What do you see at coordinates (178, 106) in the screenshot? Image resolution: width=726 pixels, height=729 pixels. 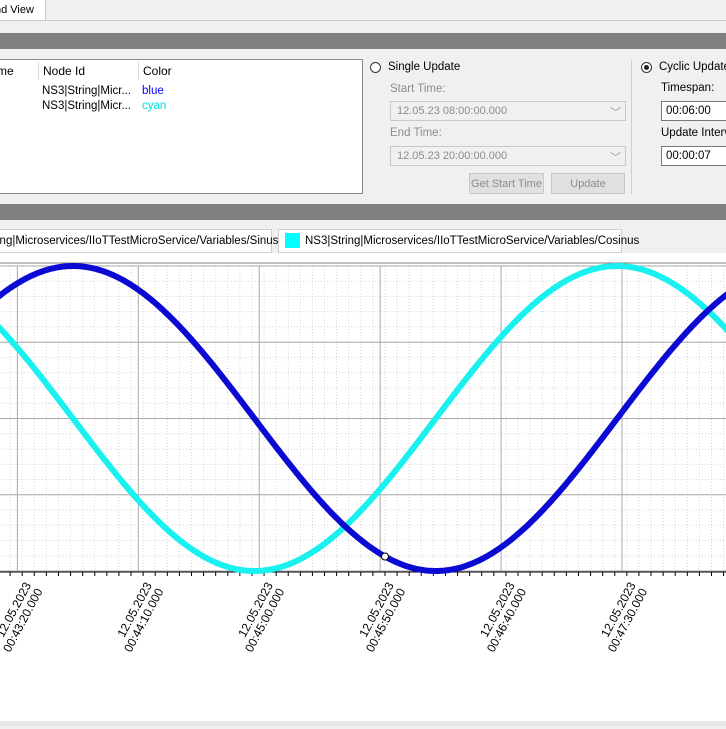 I see `list-item: NS3|String|Micr... cyan` at bounding box center [178, 106].